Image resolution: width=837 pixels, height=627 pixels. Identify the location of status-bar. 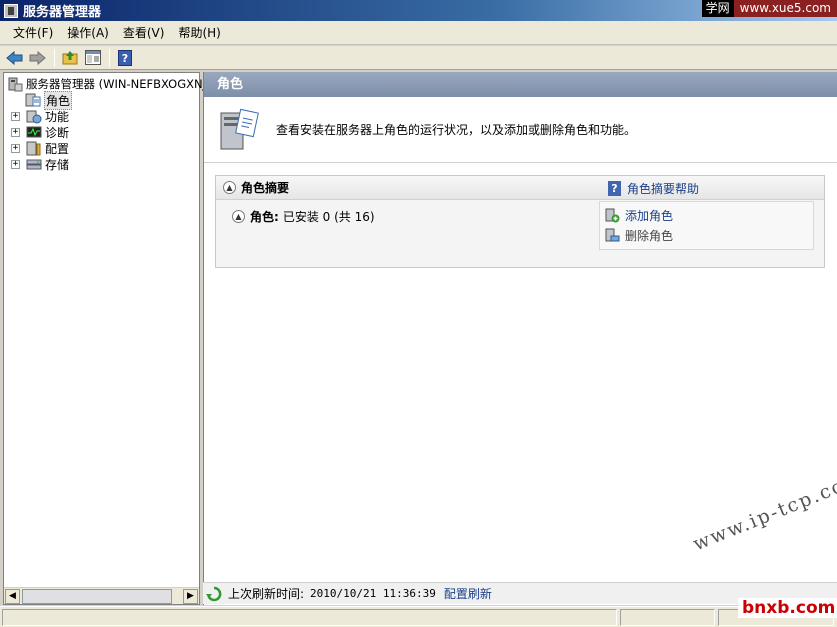
(418, 616).